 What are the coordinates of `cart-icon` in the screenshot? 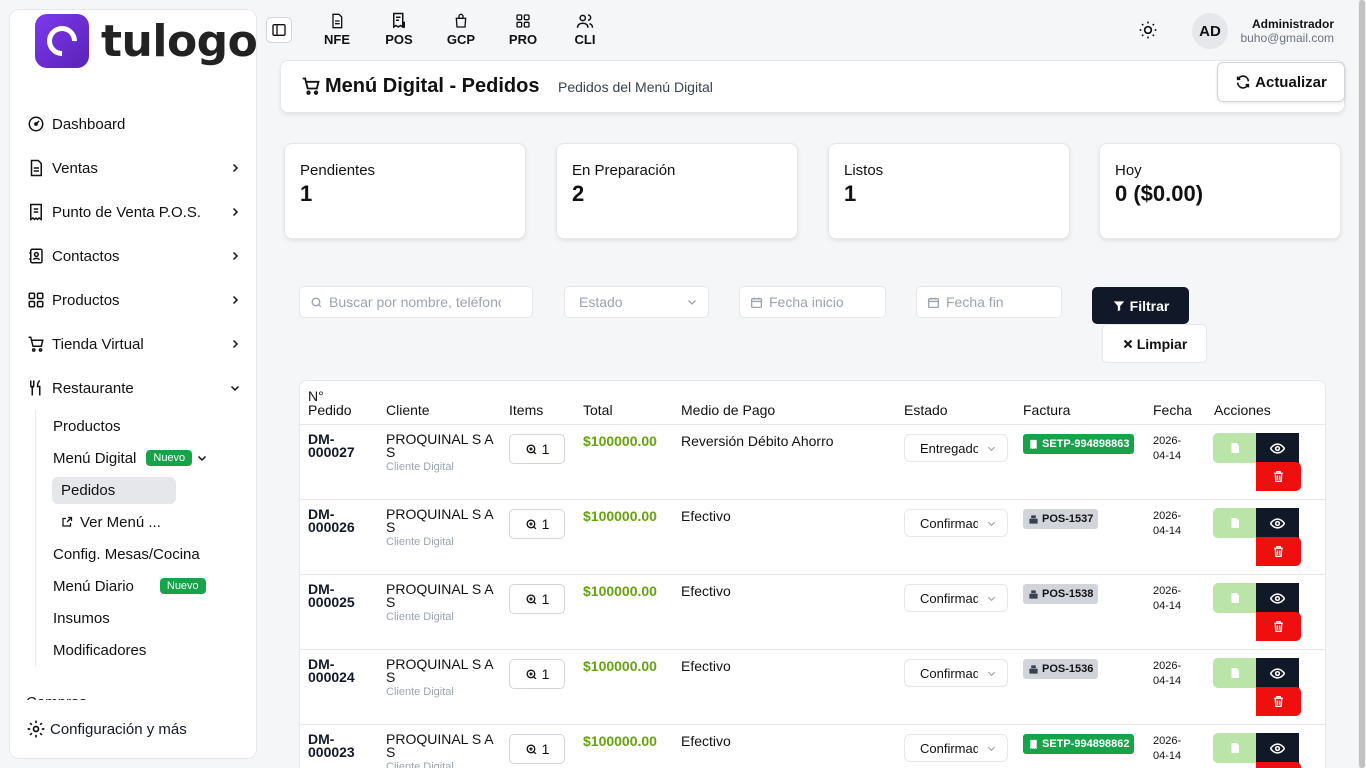 It's located at (36, 344).